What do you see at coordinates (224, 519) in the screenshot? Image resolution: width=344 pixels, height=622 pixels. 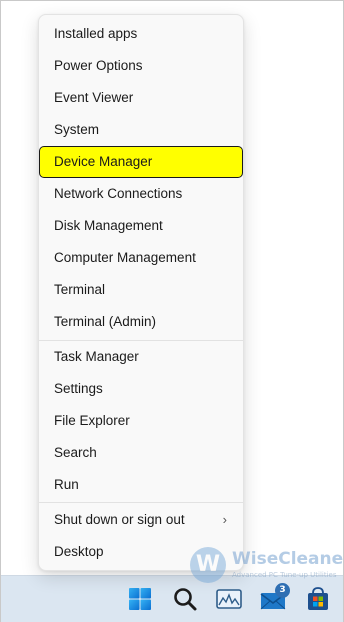 I see `chevron-right-icon: ›` at bounding box center [224, 519].